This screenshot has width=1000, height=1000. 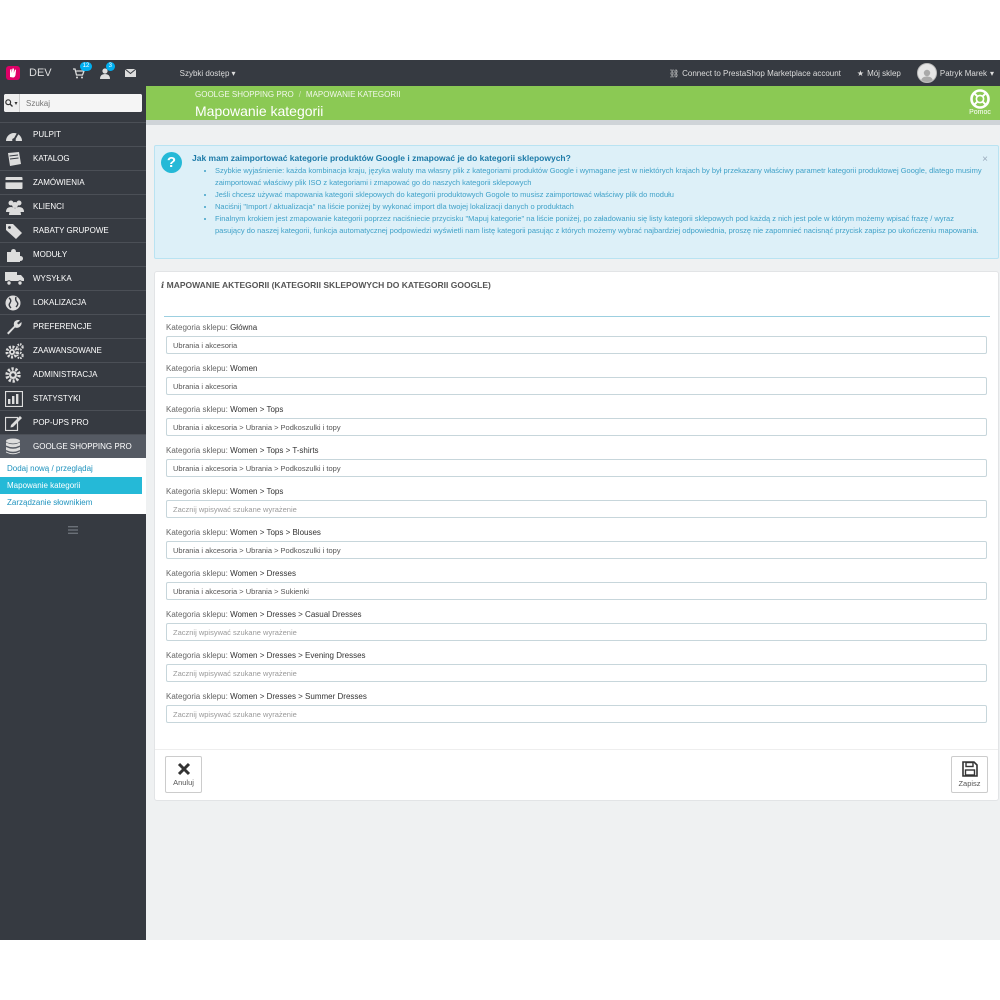 What do you see at coordinates (40, 73) in the screenshot?
I see `shop-brand: DEV` at bounding box center [40, 73].